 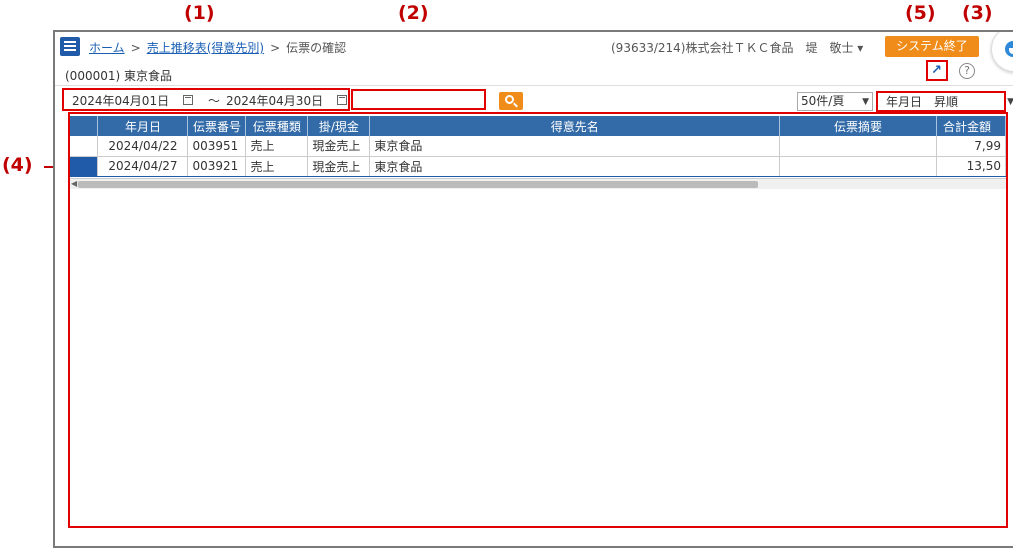 What do you see at coordinates (418, 99) in the screenshot?
I see `search-input` at bounding box center [418, 99].